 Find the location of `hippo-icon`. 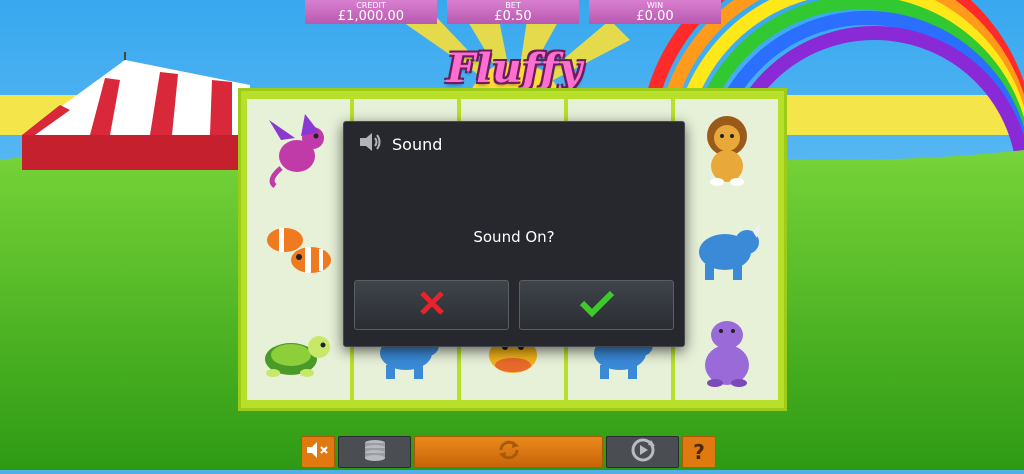

hippo-icon is located at coordinates (727, 350).